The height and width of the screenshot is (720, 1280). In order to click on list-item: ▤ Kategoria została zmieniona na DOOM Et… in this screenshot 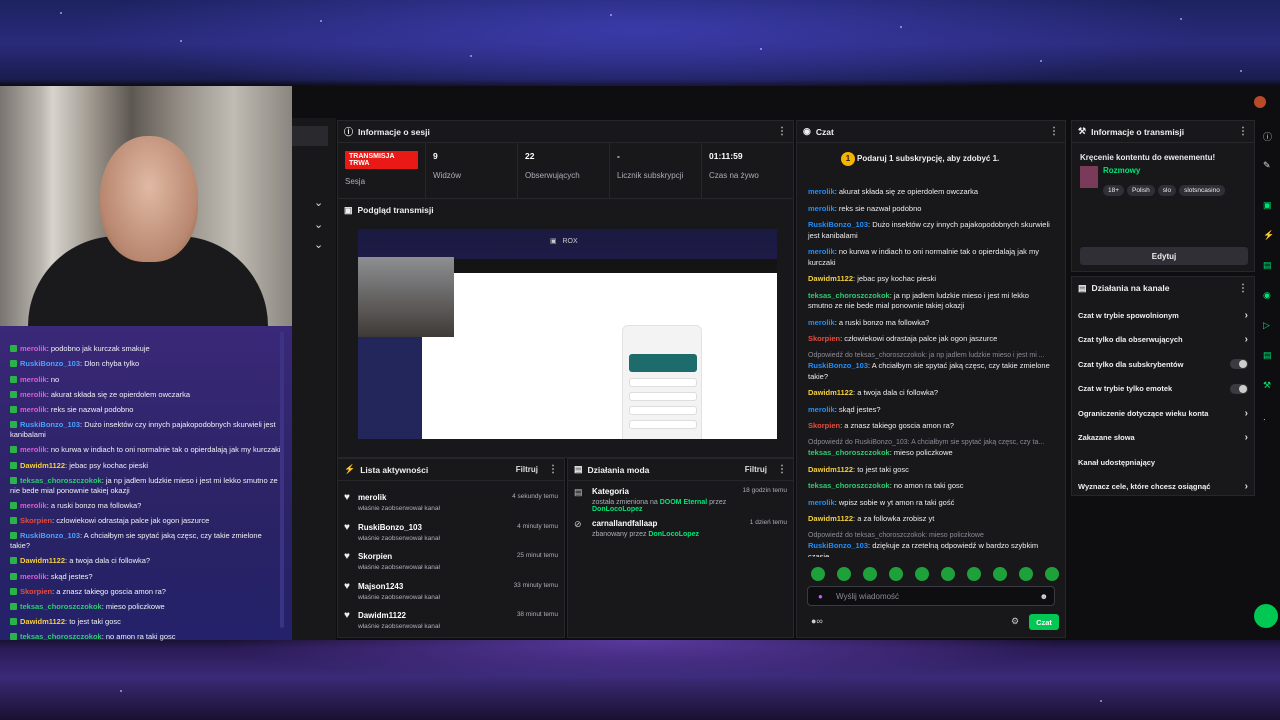, I will do `click(680, 500)`.